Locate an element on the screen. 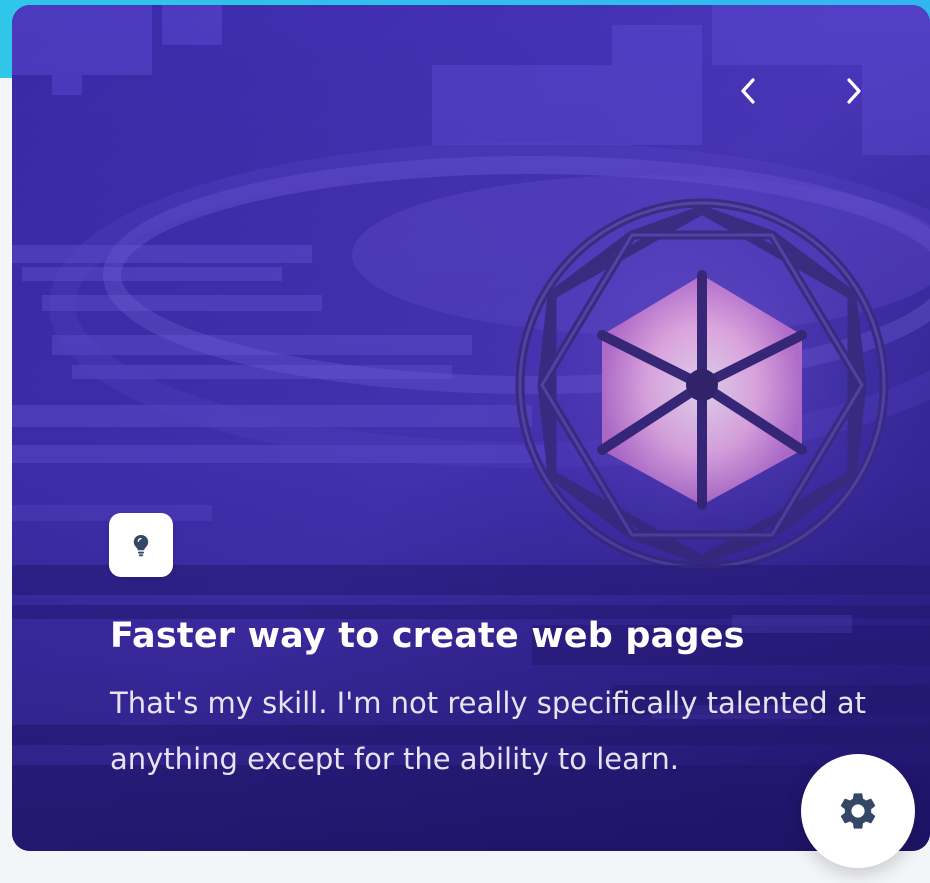  tip-badge is located at coordinates (141, 545).